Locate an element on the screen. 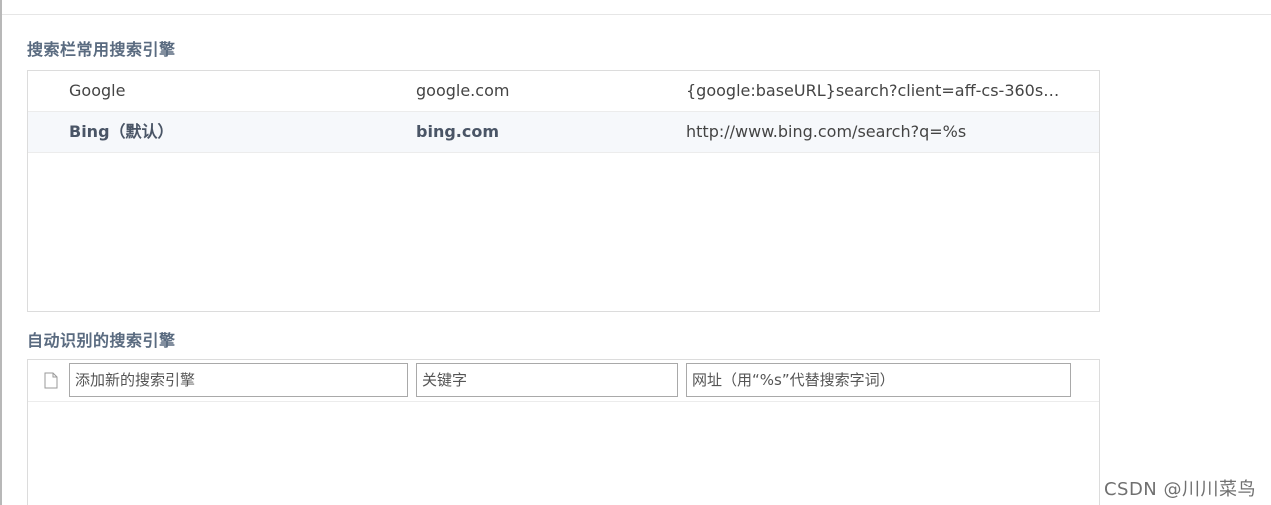  watermark: CSDN @川川菜鸟 is located at coordinates (1179, 489).